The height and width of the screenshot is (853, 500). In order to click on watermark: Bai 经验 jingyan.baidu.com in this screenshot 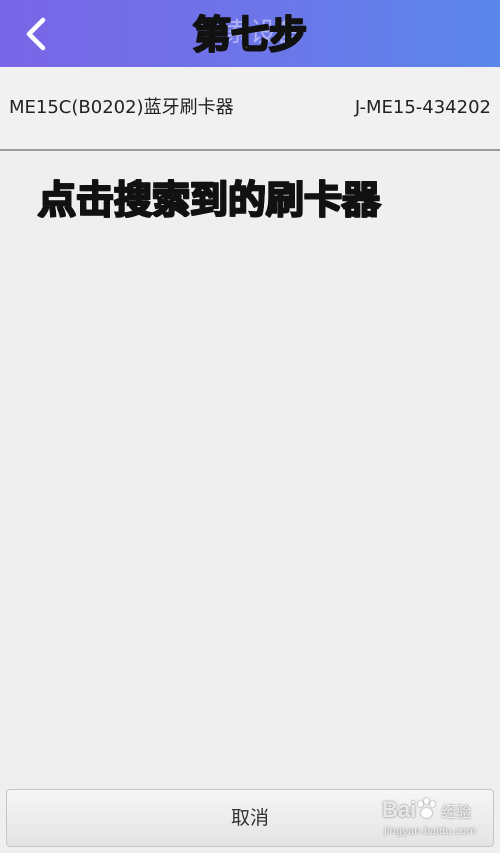, I will do `click(438, 823)`.